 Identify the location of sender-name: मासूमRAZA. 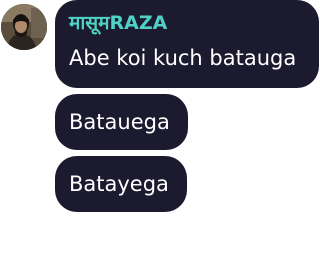
(118, 23).